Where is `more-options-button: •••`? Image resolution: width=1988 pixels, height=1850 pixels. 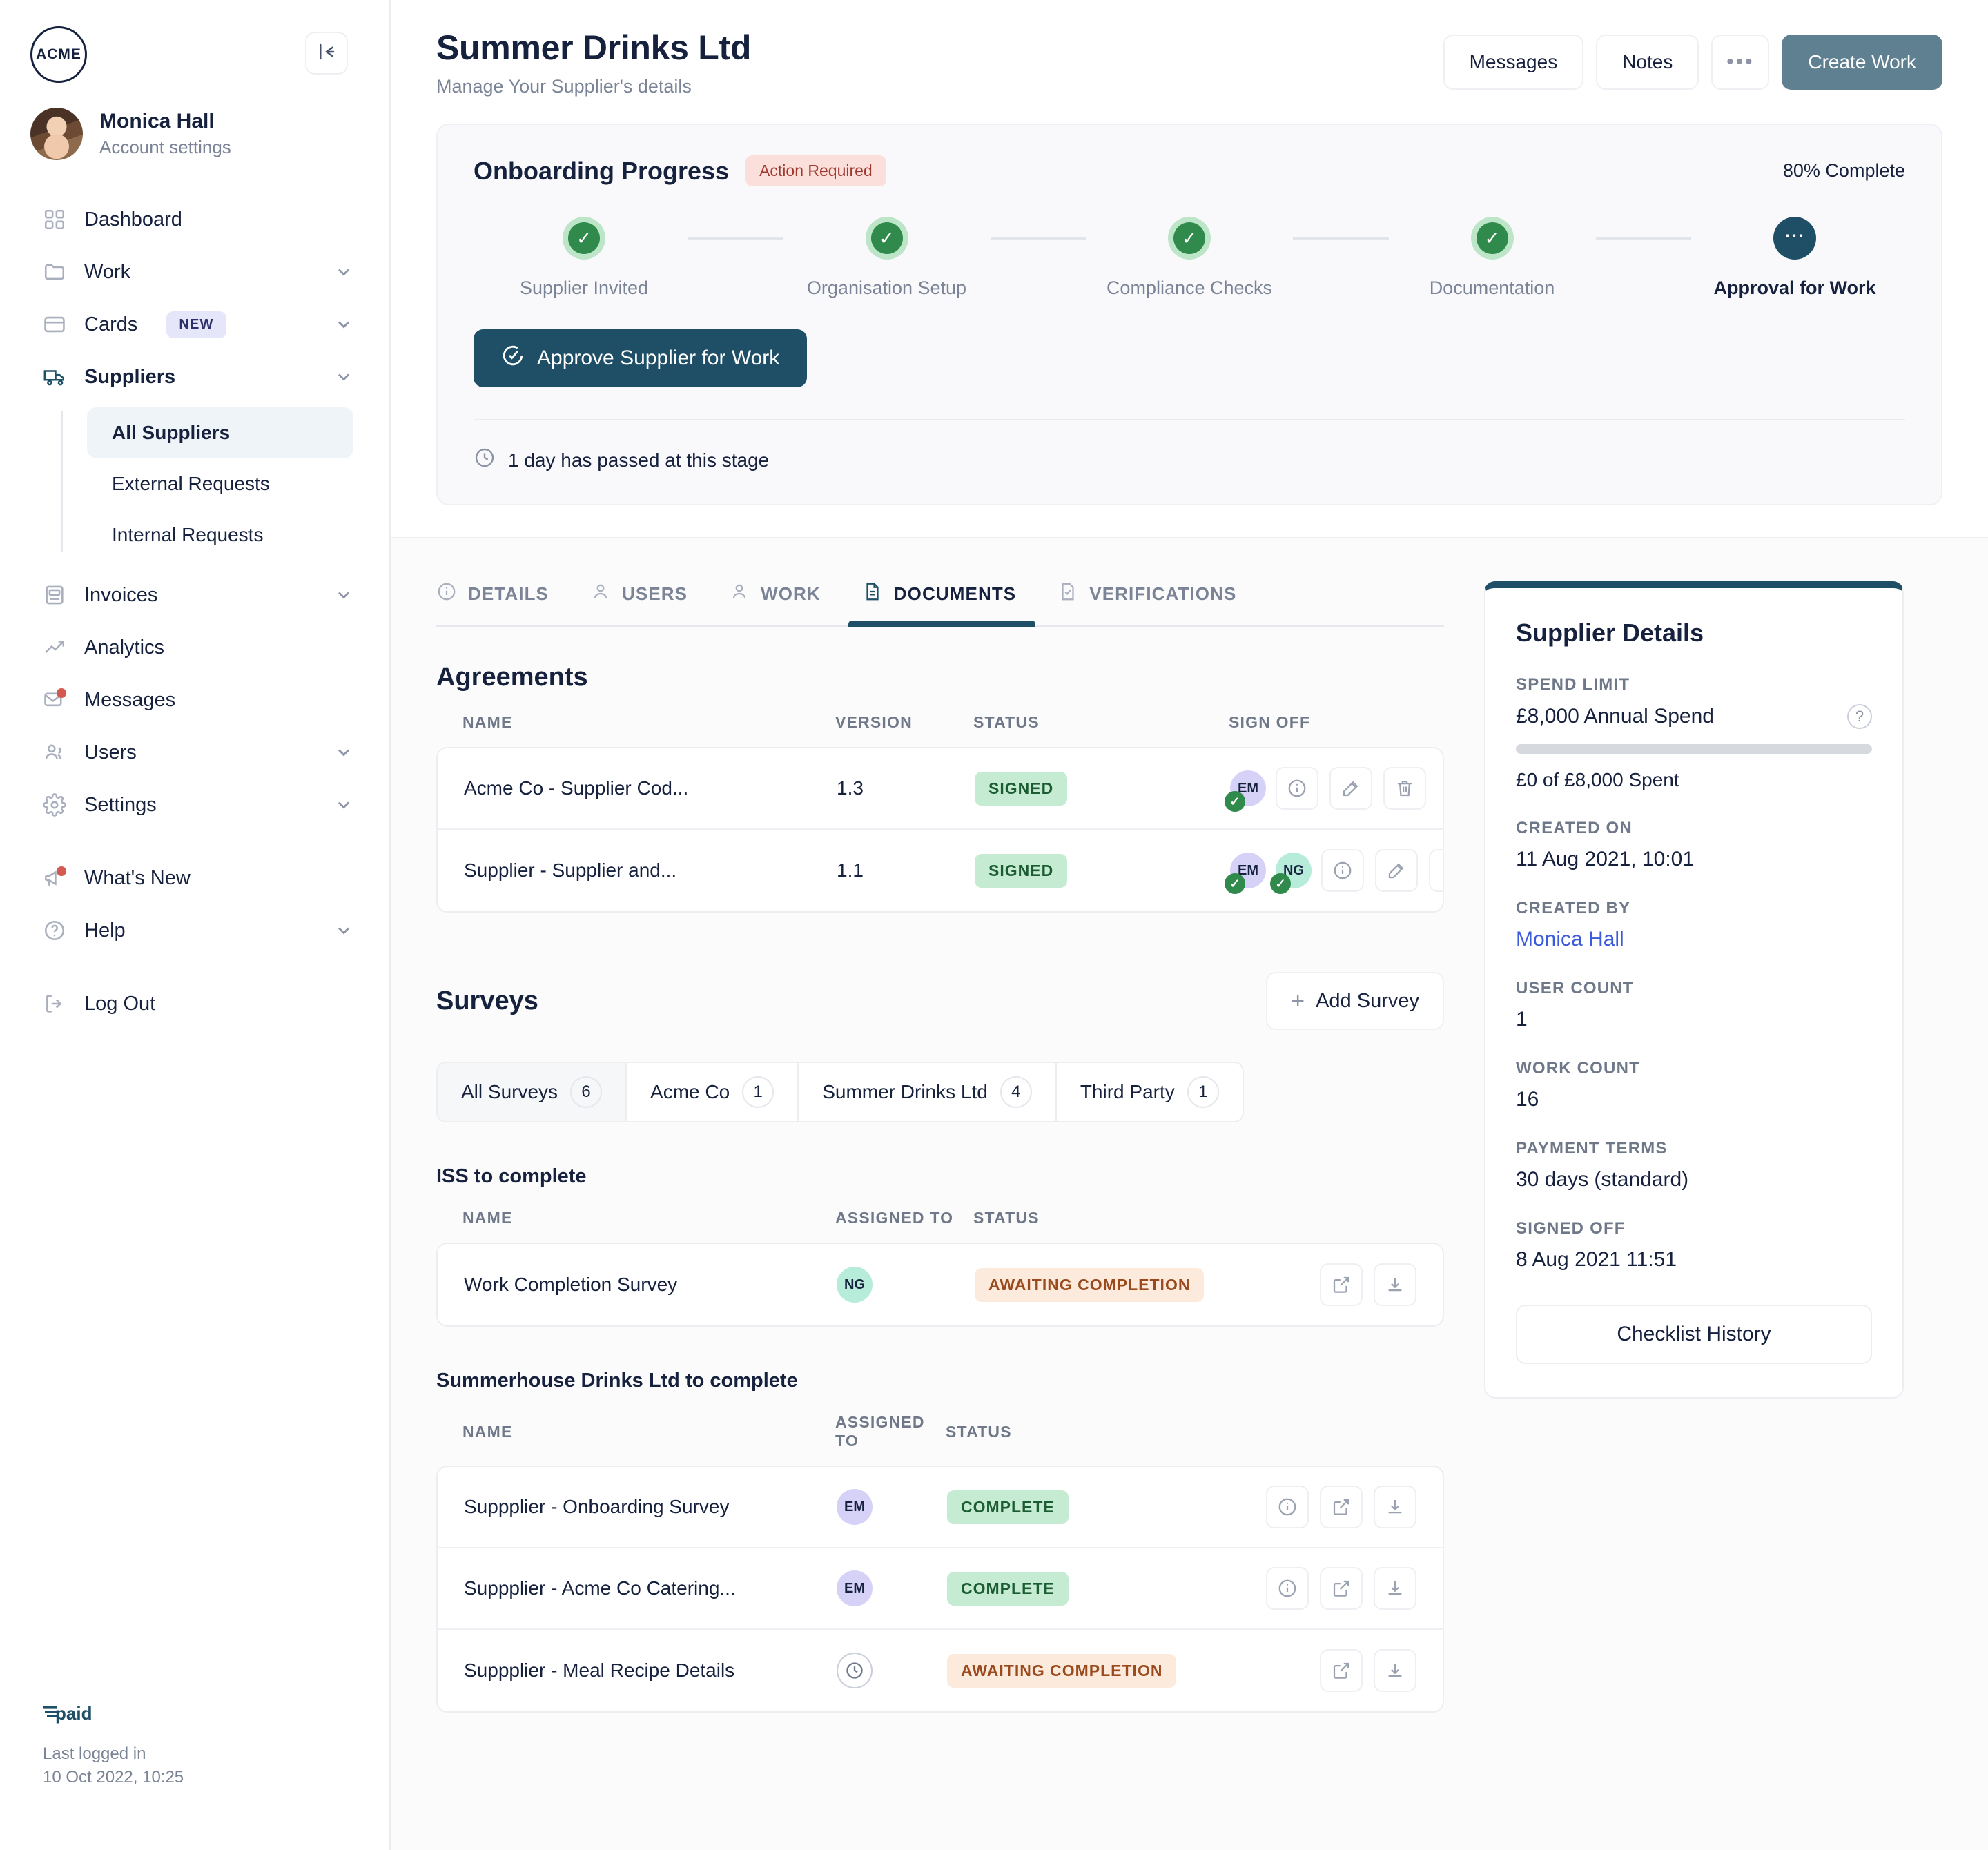
more-options-button: ••• is located at coordinates (1740, 63).